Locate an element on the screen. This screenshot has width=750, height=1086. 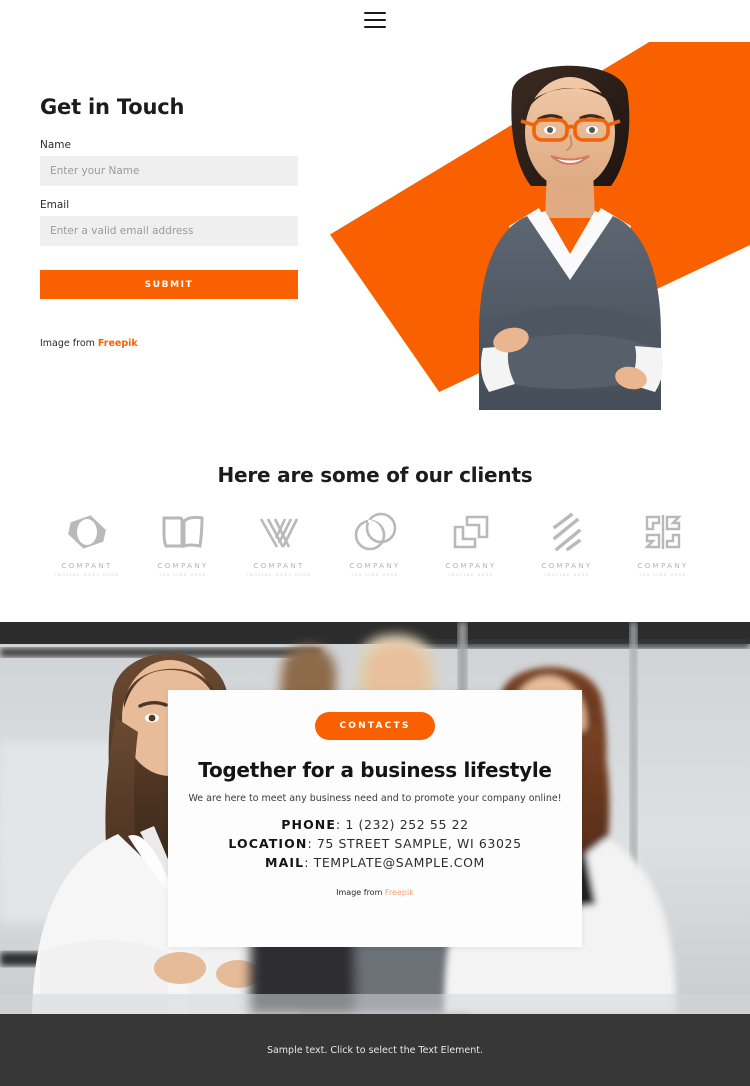
submit-button: SUBMIT is located at coordinates (169, 284).